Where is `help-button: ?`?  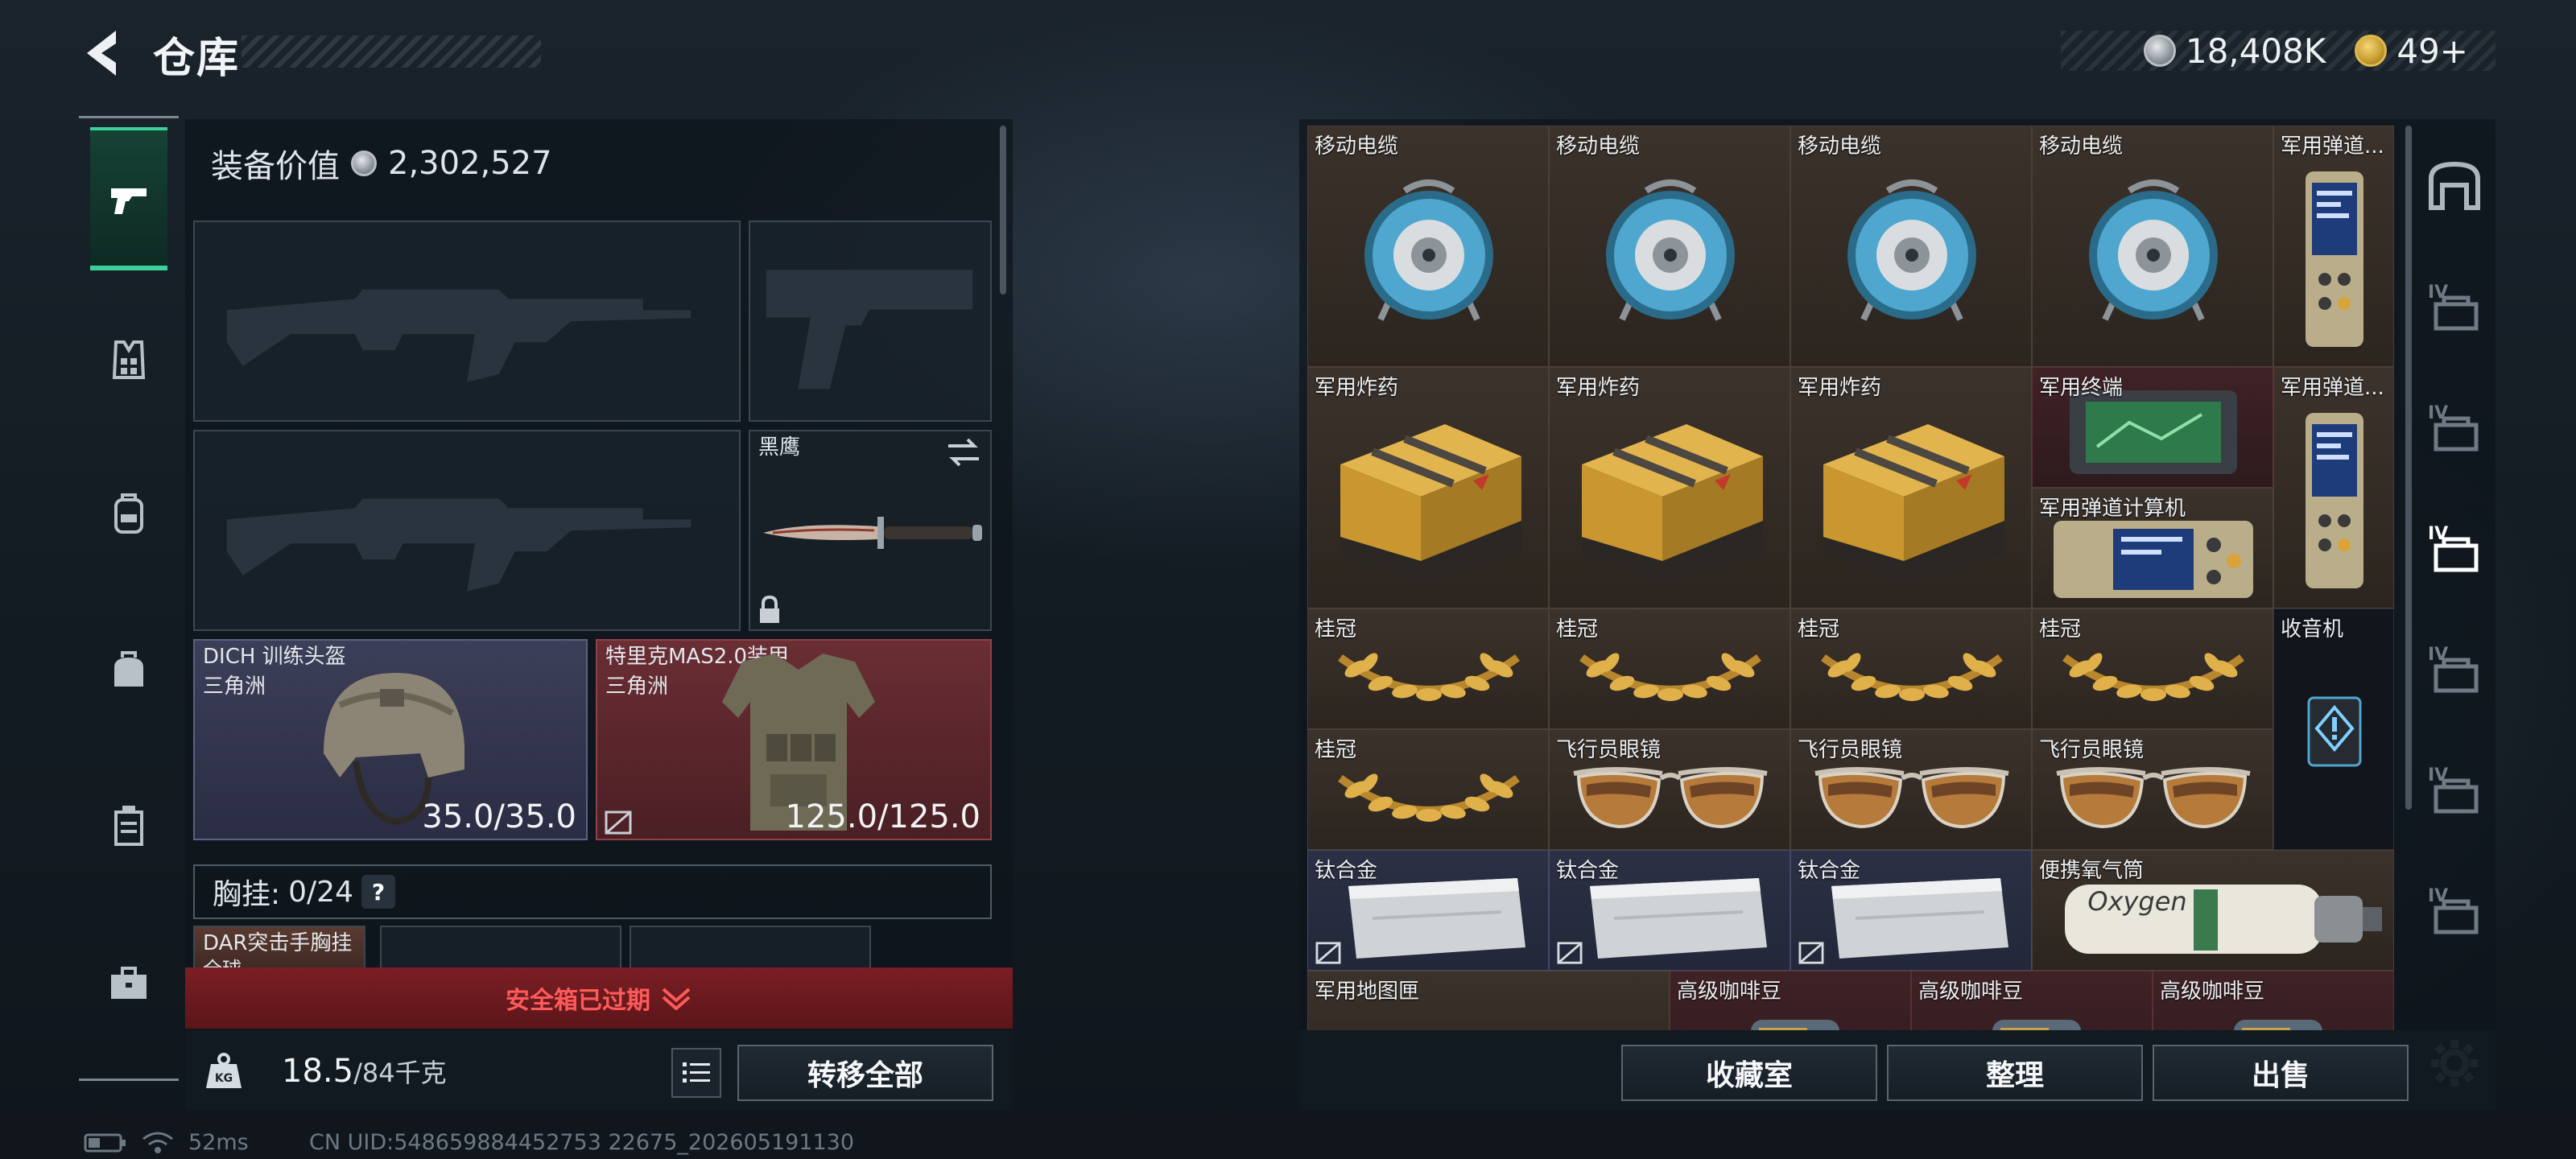 help-button: ? is located at coordinates (378, 892).